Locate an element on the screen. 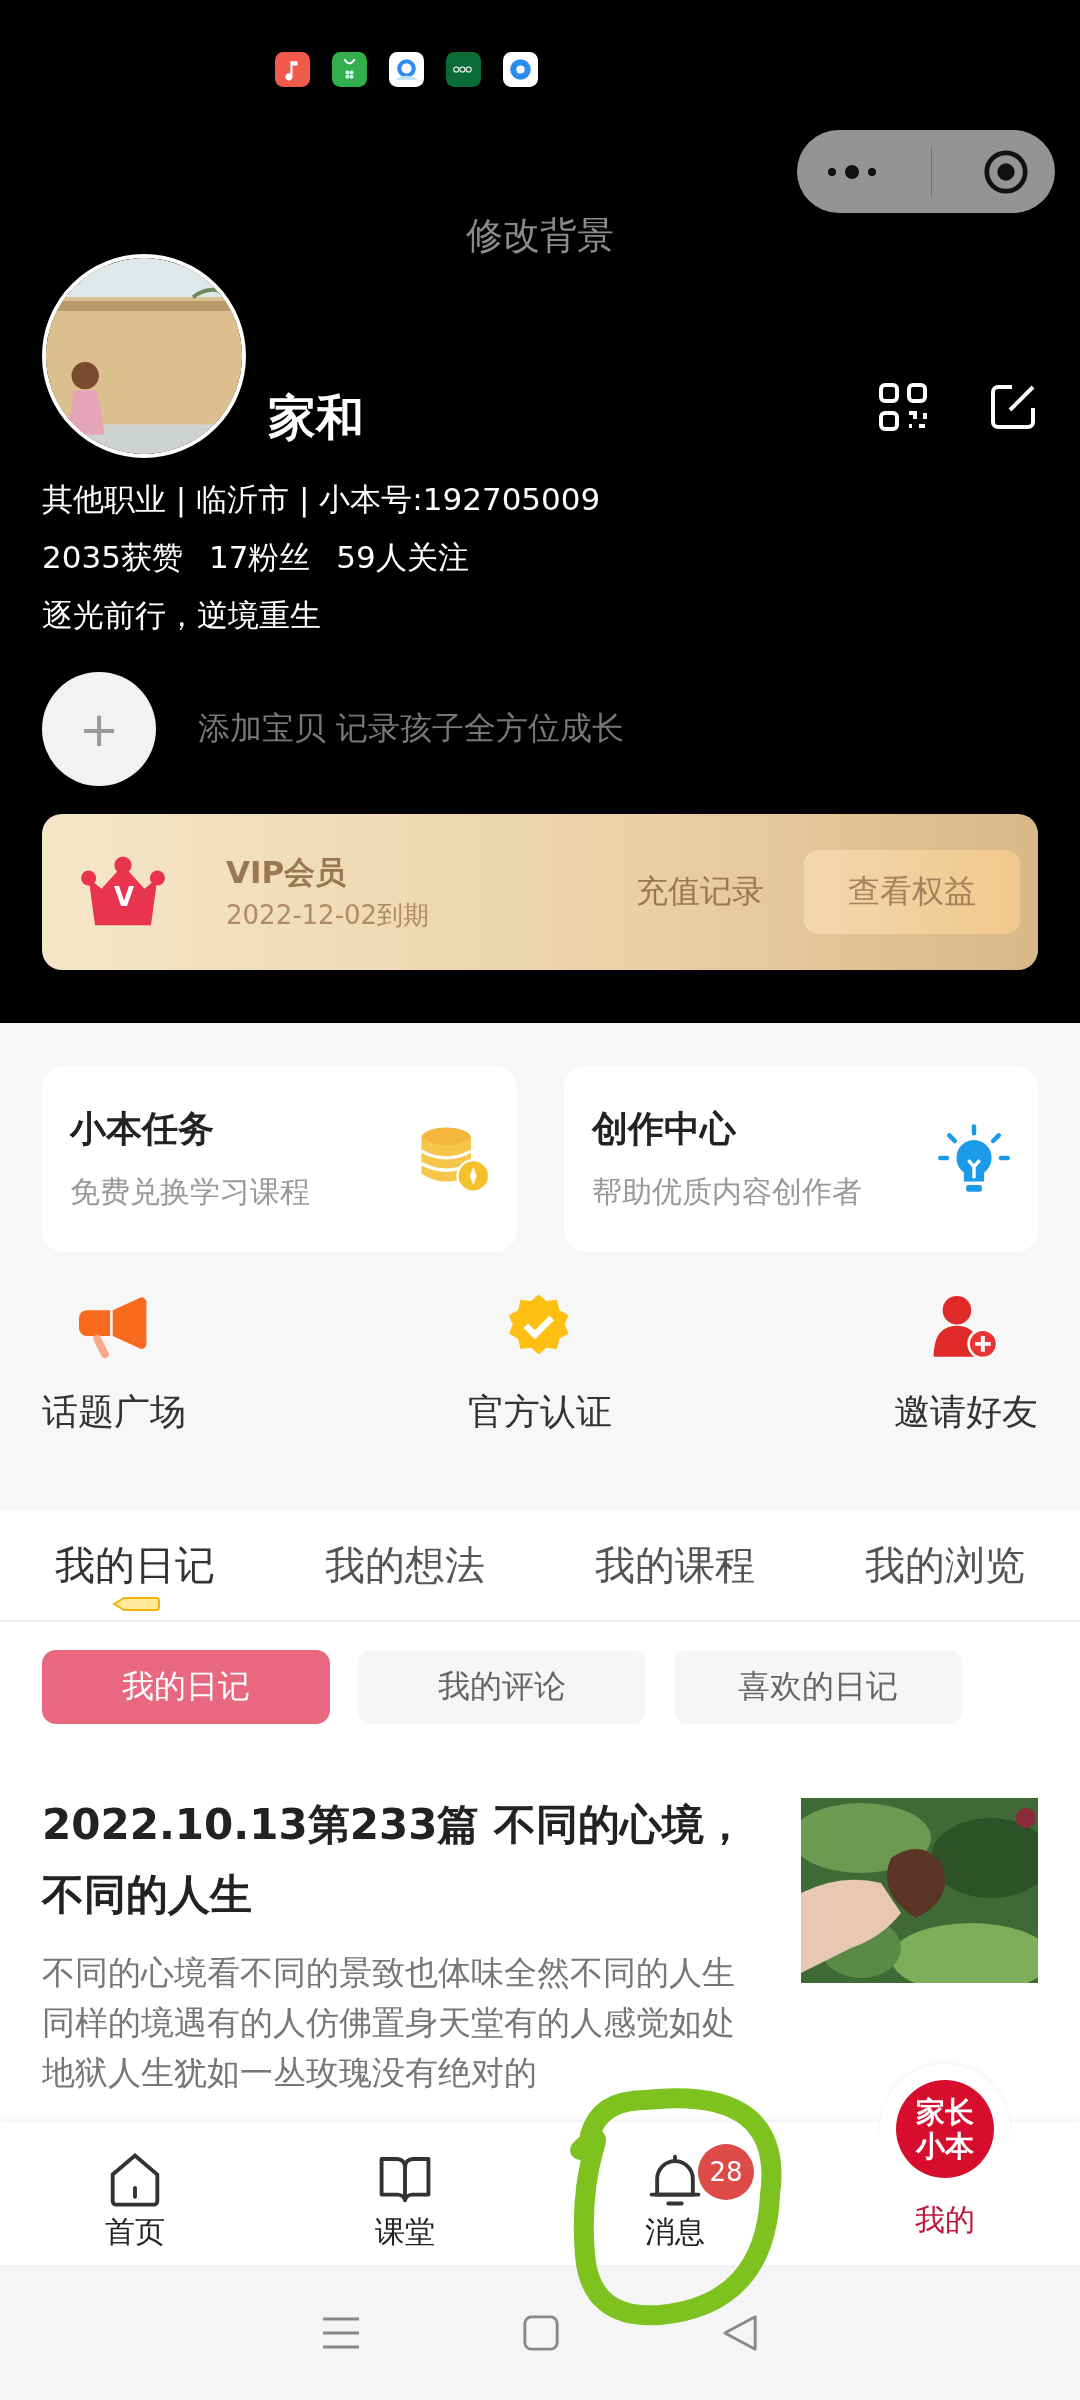  target-icon is located at coordinates (520, 69).